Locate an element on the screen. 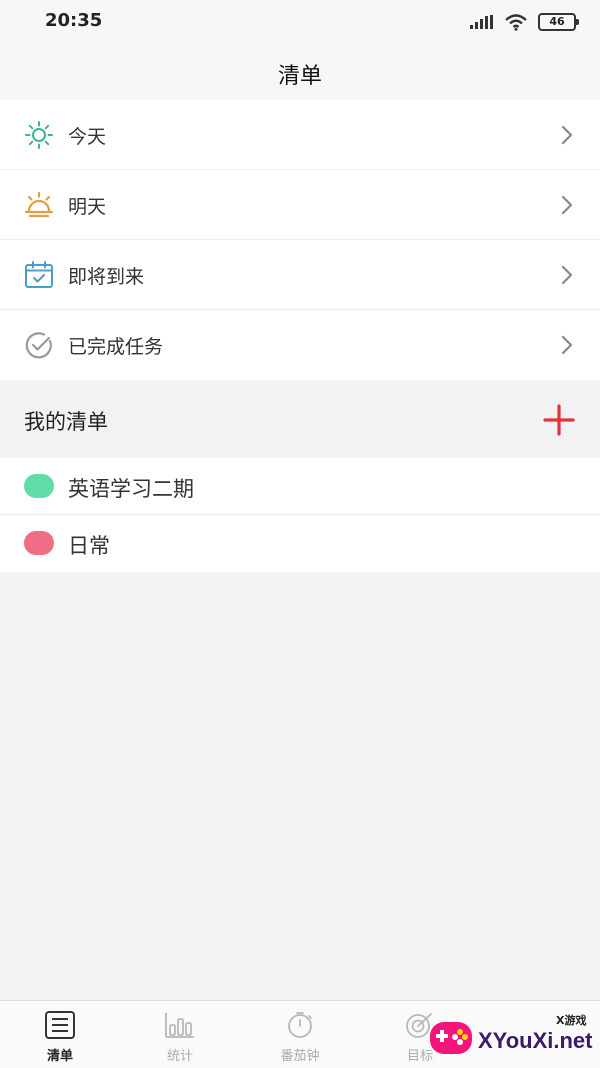 This screenshot has width=600, height=1068. status-bar: 20:35 46 is located at coordinates (300, 22).